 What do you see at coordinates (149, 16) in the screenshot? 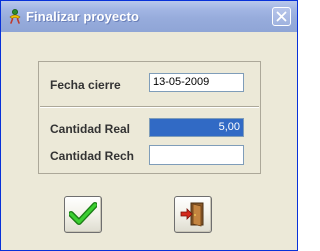
I see `title-bar: Finalizar proyecto` at bounding box center [149, 16].